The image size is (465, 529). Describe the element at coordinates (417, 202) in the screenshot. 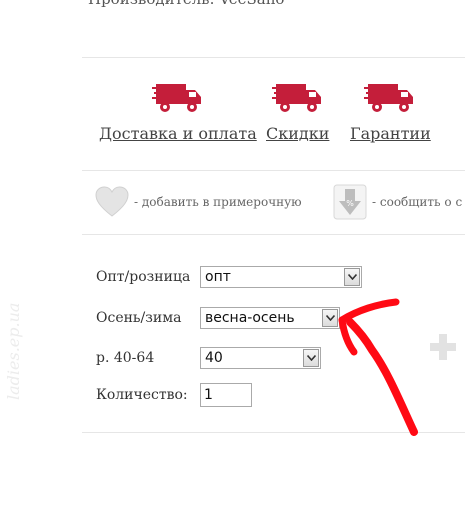

I see `notify-text: - сообщить о с` at that location.